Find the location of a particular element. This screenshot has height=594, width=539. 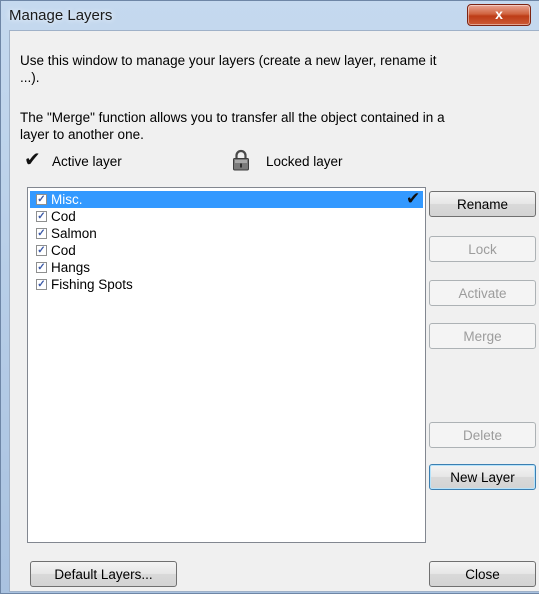

layer-name: Hangs is located at coordinates (71, 267).